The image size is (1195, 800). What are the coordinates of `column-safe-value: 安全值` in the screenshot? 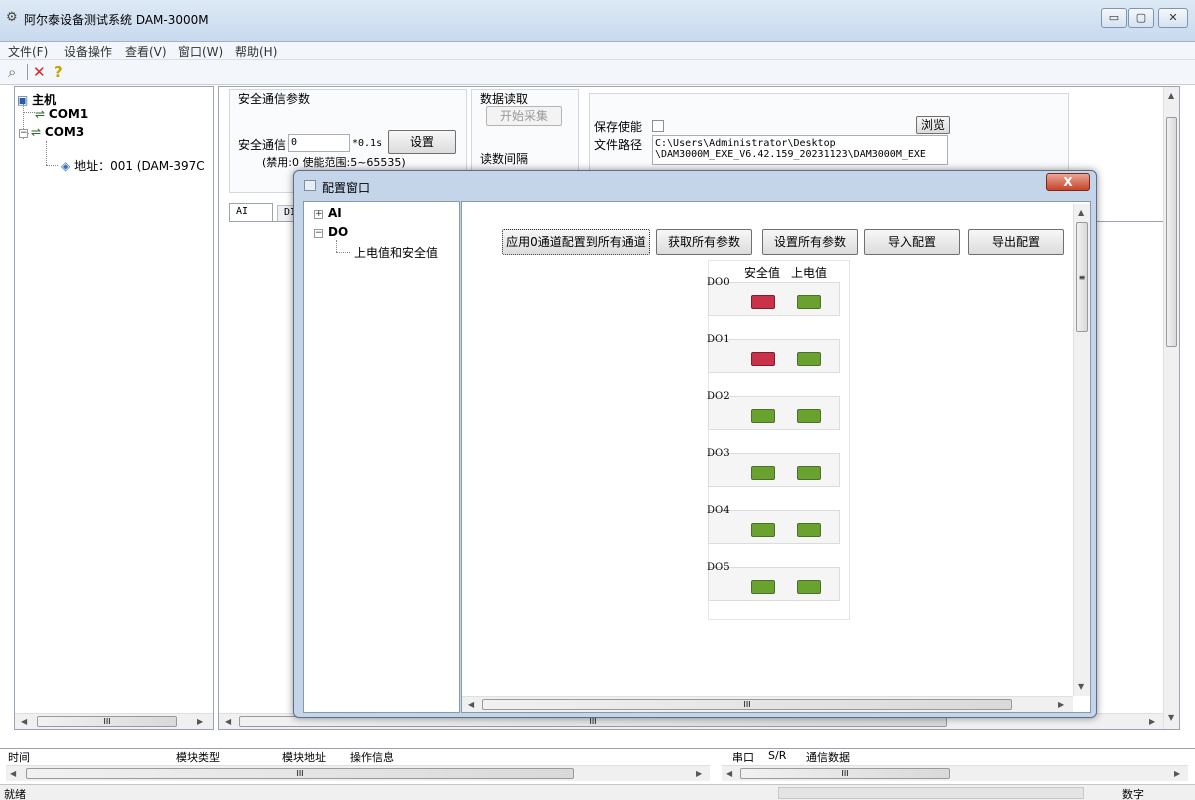 It's located at (762, 273).